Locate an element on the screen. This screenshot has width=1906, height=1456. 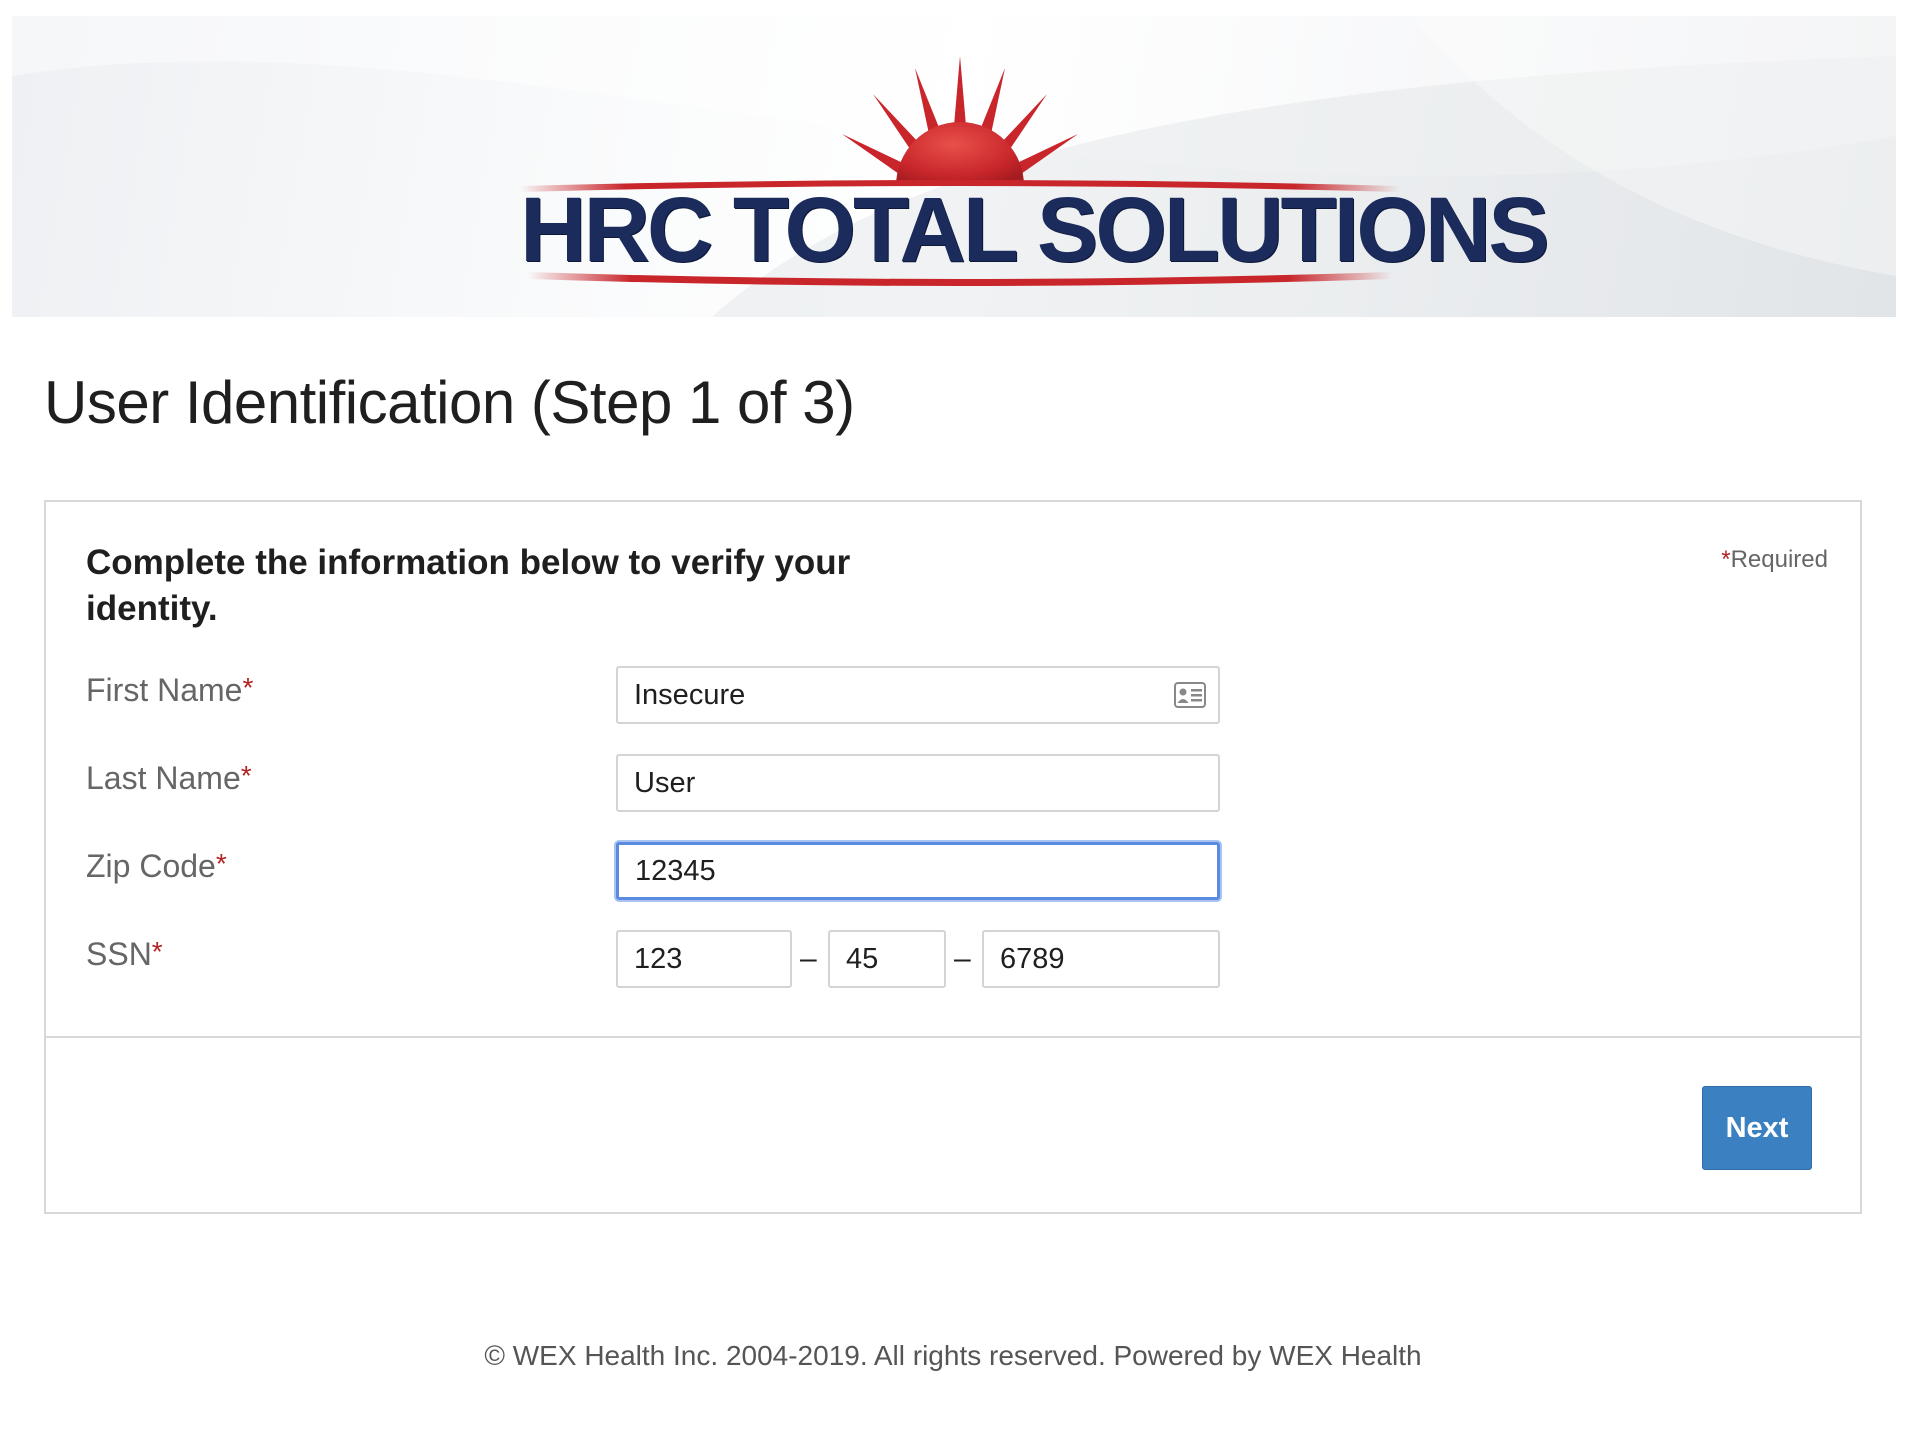
ssn-part2-value: 45 is located at coordinates (862, 959).